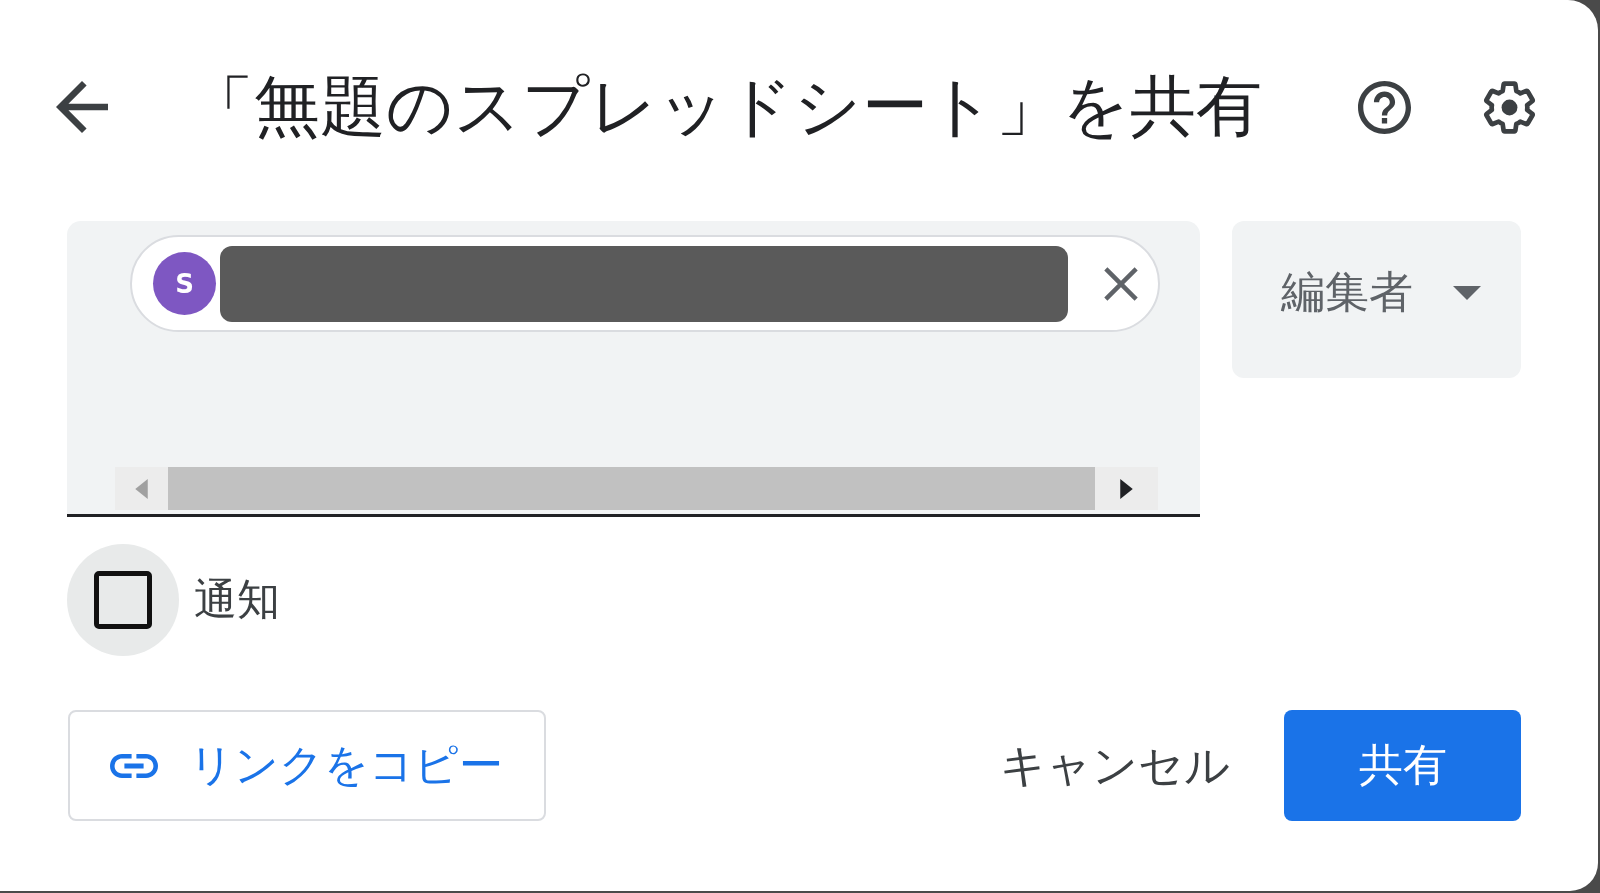 This screenshot has width=1600, height=893. Describe the element at coordinates (1121, 283) in the screenshot. I see `close-icon` at that location.